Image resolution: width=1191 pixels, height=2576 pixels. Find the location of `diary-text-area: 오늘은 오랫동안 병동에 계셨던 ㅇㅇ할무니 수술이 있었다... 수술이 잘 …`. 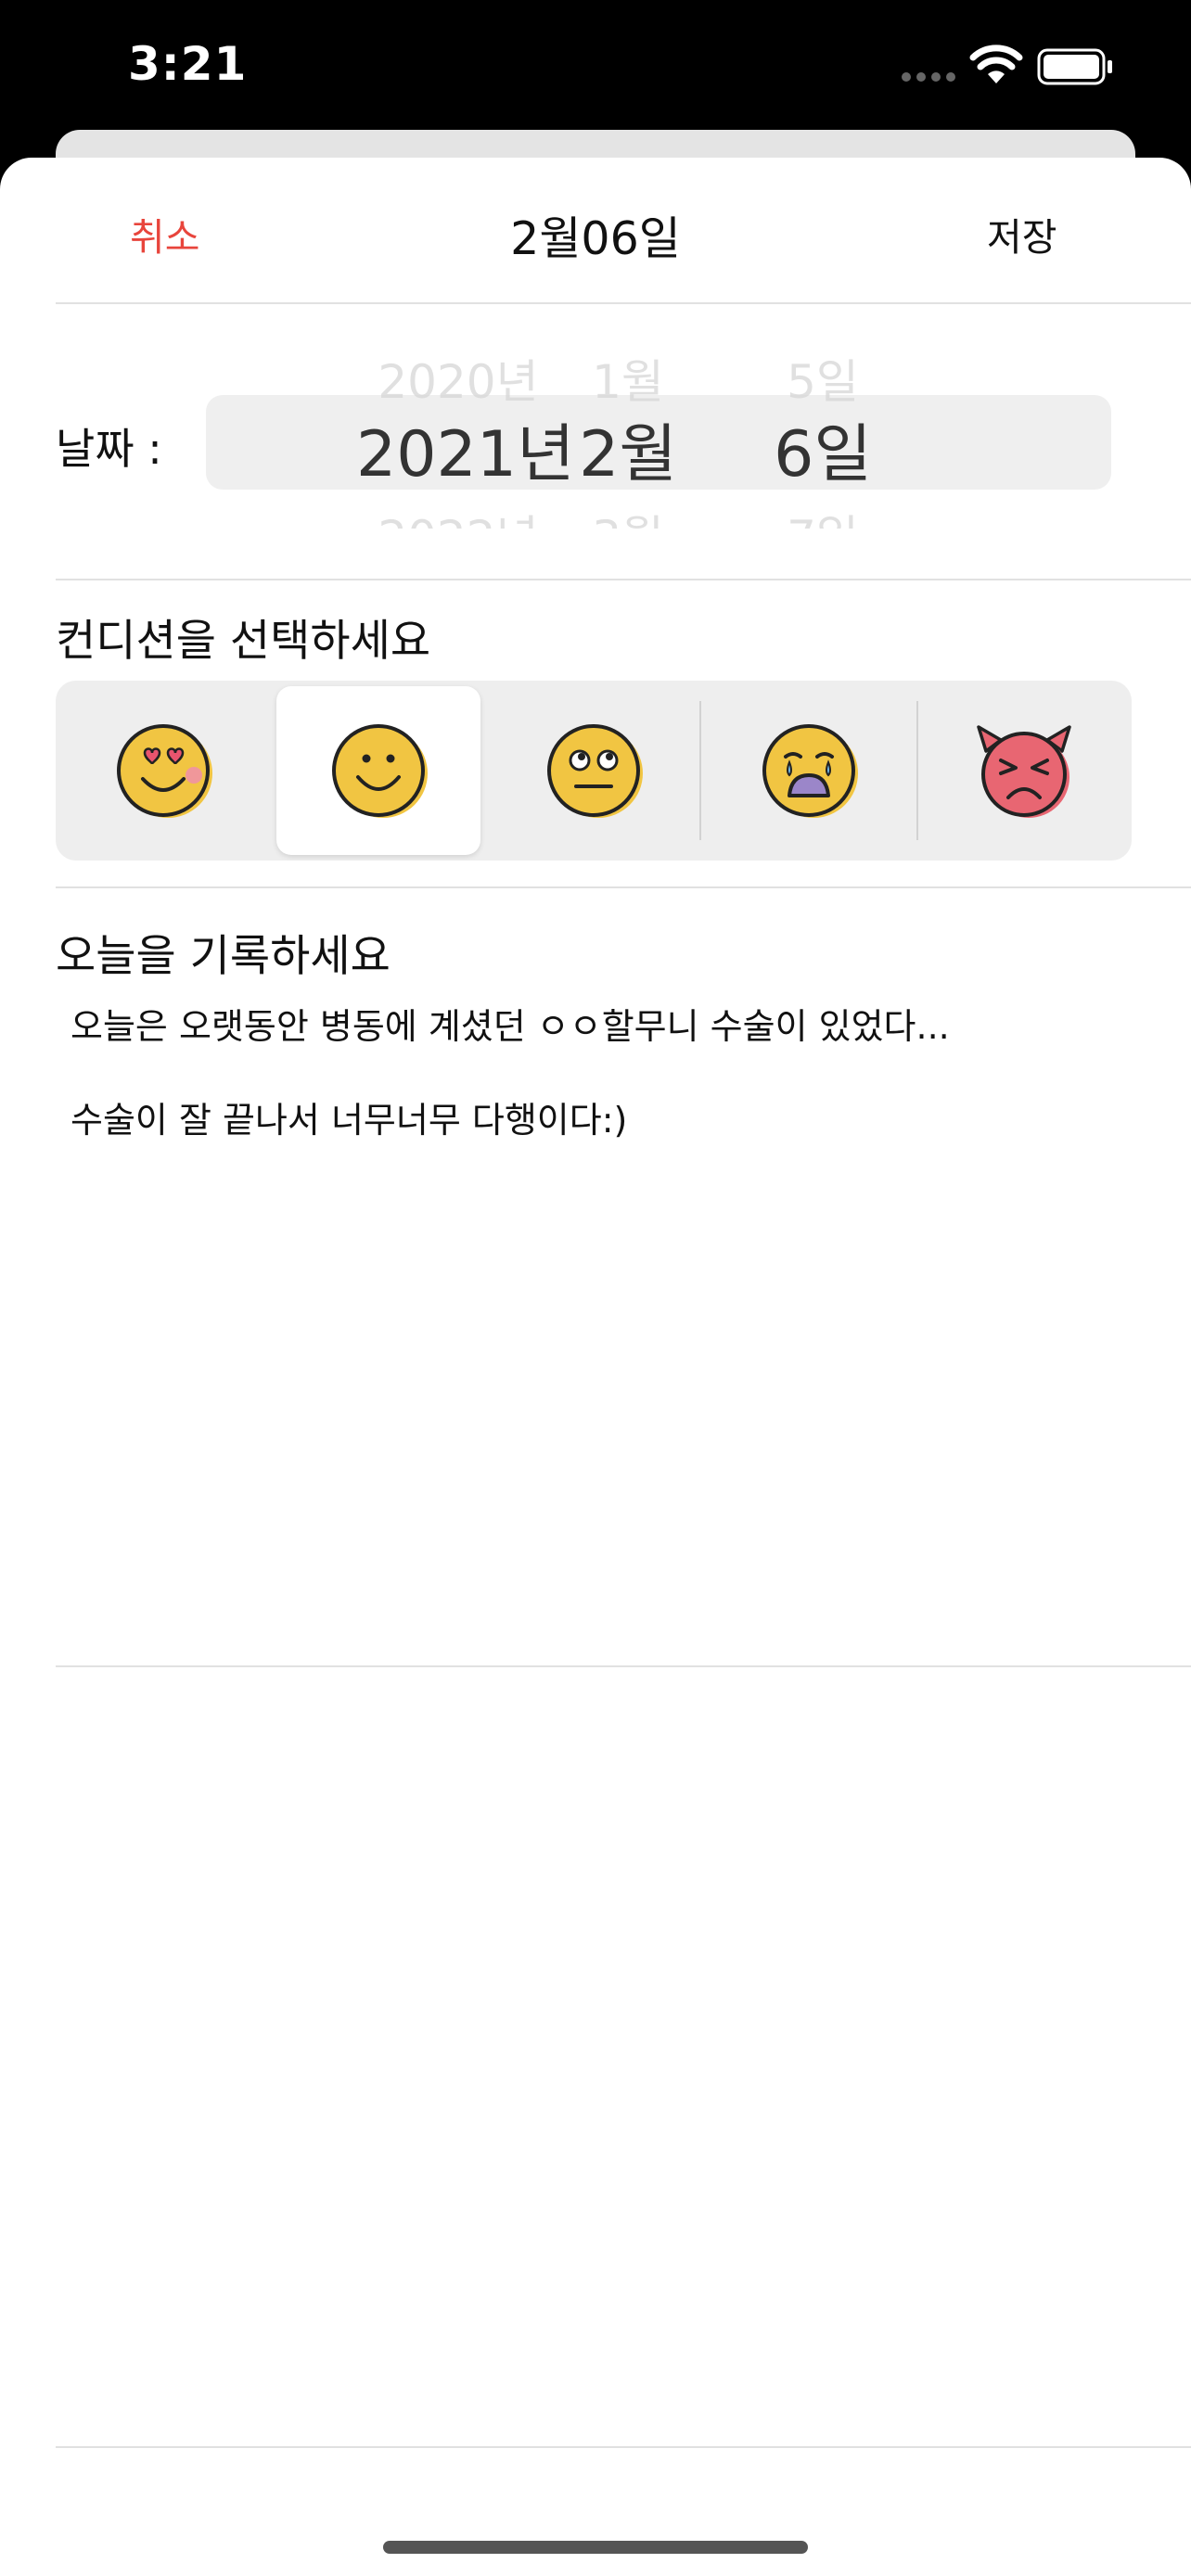

diary-text-area: 오늘은 오랫동안 병동에 계셨던 ㅇㅇ할무니 수술이 있었다... 수술이 잘 … is located at coordinates (599, 1097).